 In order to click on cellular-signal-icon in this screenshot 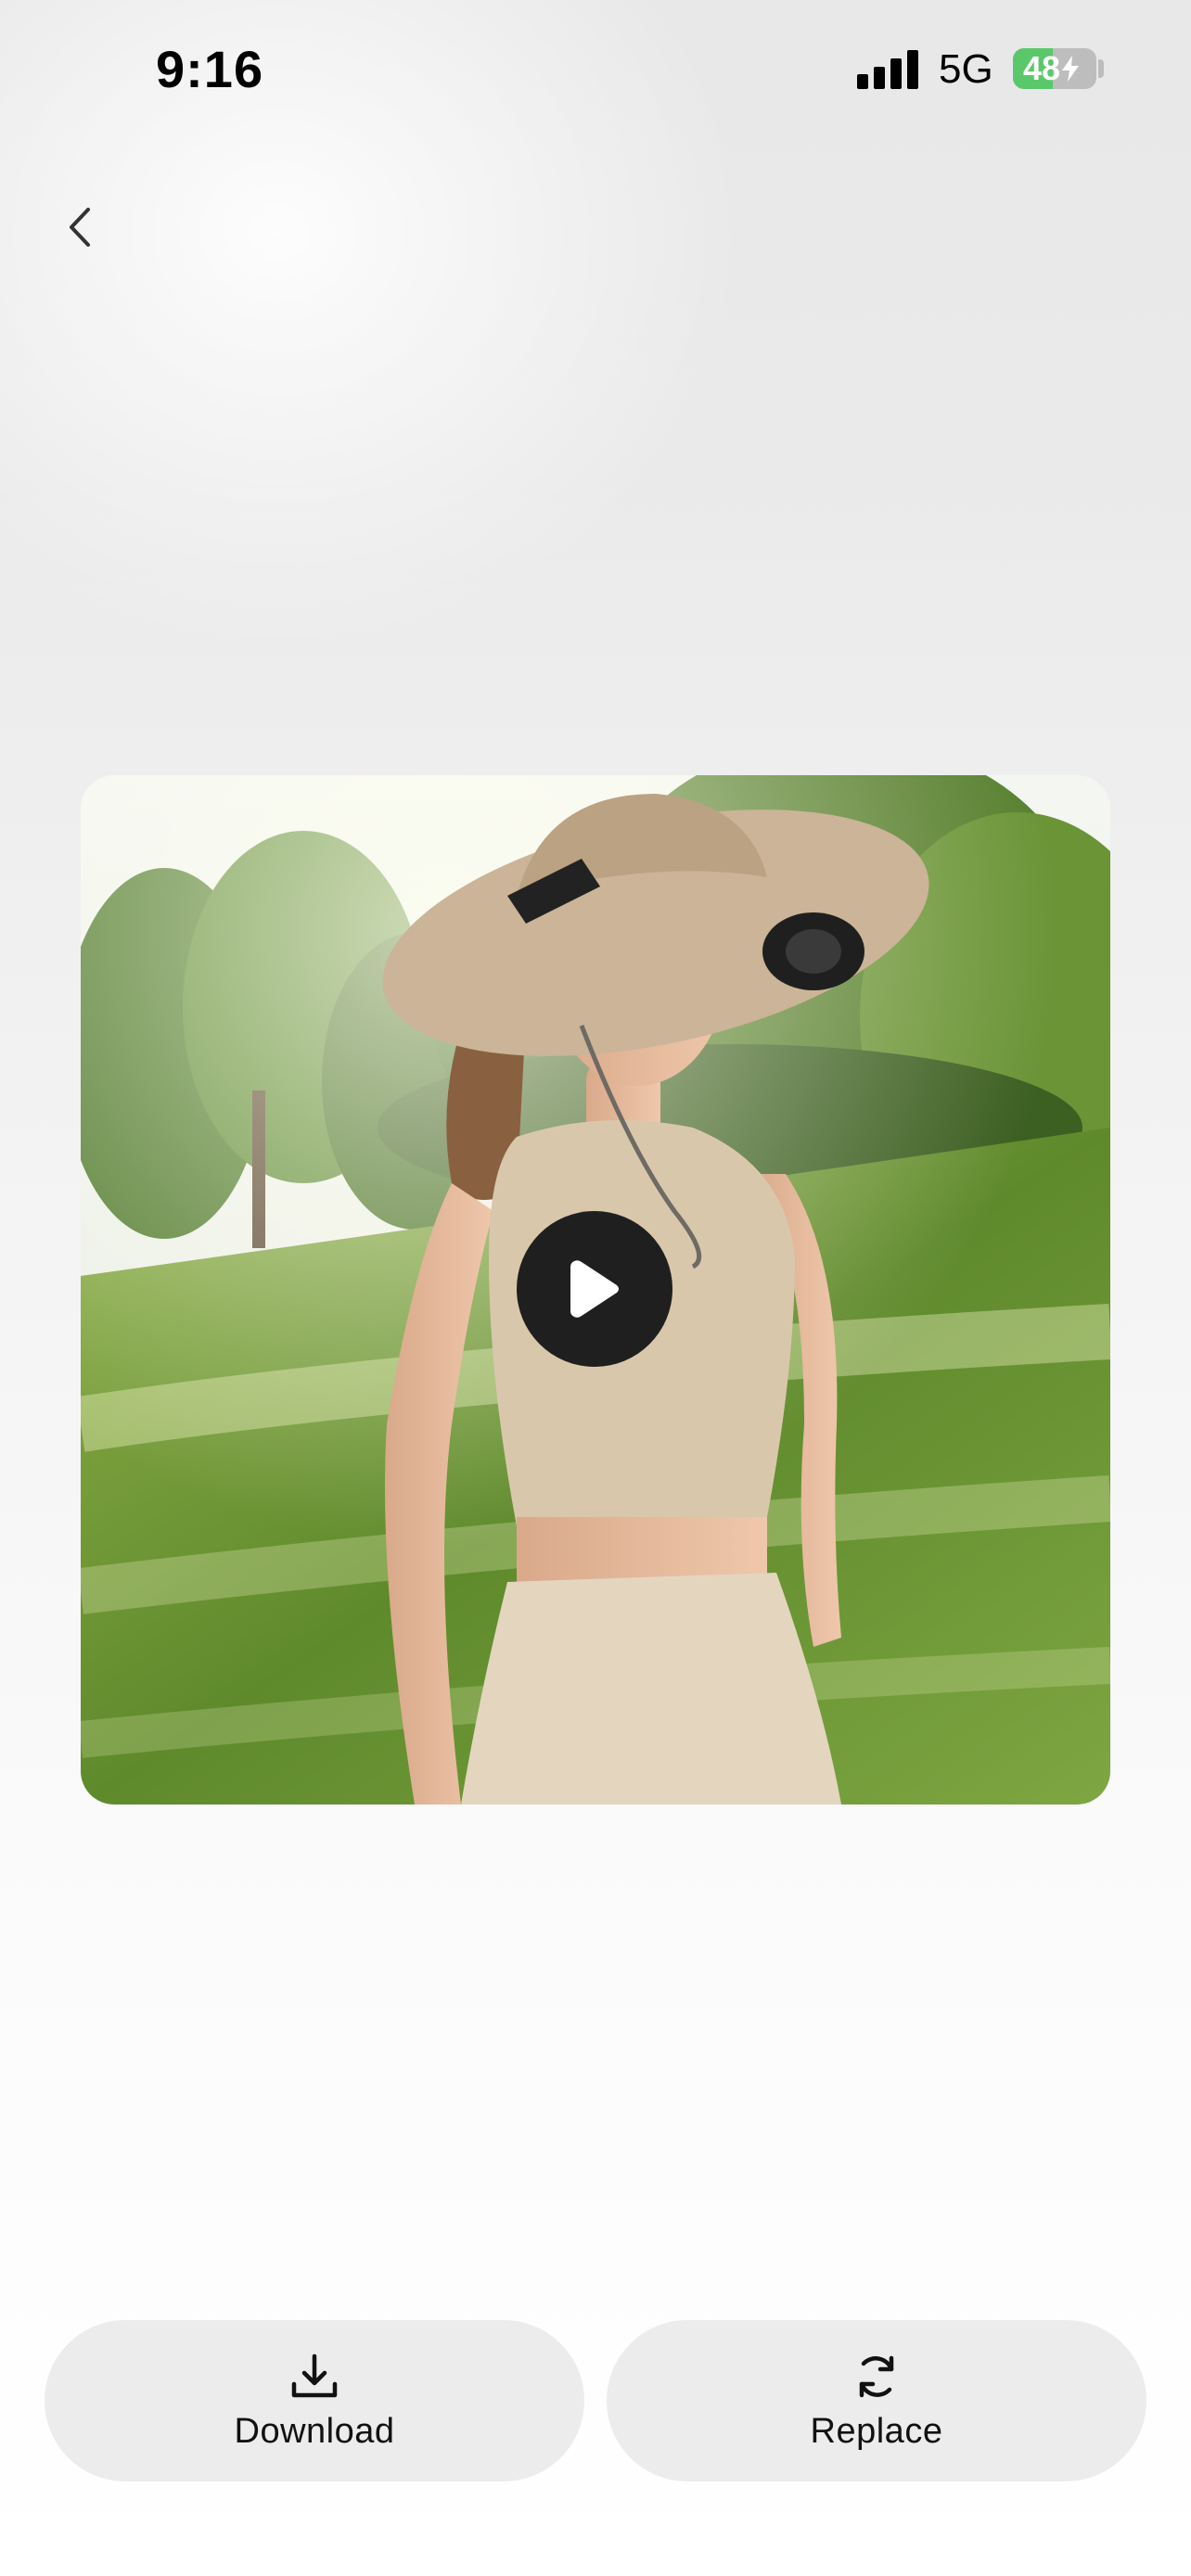, I will do `click(887, 69)`.